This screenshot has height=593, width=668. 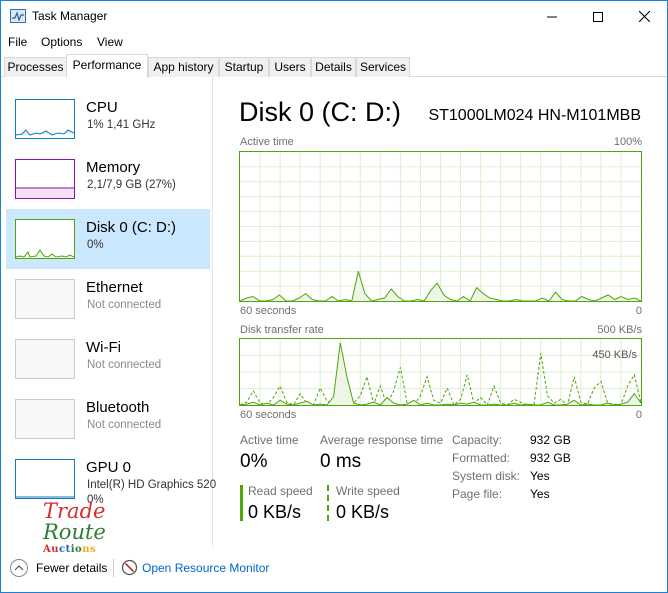 What do you see at coordinates (540, 494) in the screenshot?
I see `page-file-value: Yes` at bounding box center [540, 494].